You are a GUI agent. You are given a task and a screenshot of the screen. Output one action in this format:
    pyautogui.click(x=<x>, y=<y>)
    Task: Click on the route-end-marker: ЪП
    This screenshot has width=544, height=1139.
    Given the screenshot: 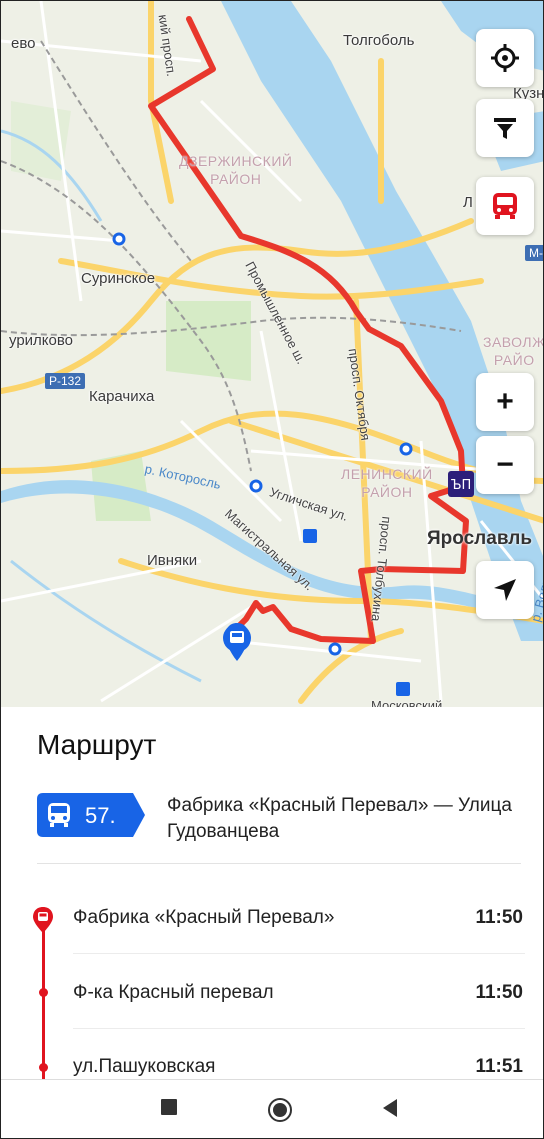 What is the action you would take?
    pyautogui.click(x=461, y=484)
    